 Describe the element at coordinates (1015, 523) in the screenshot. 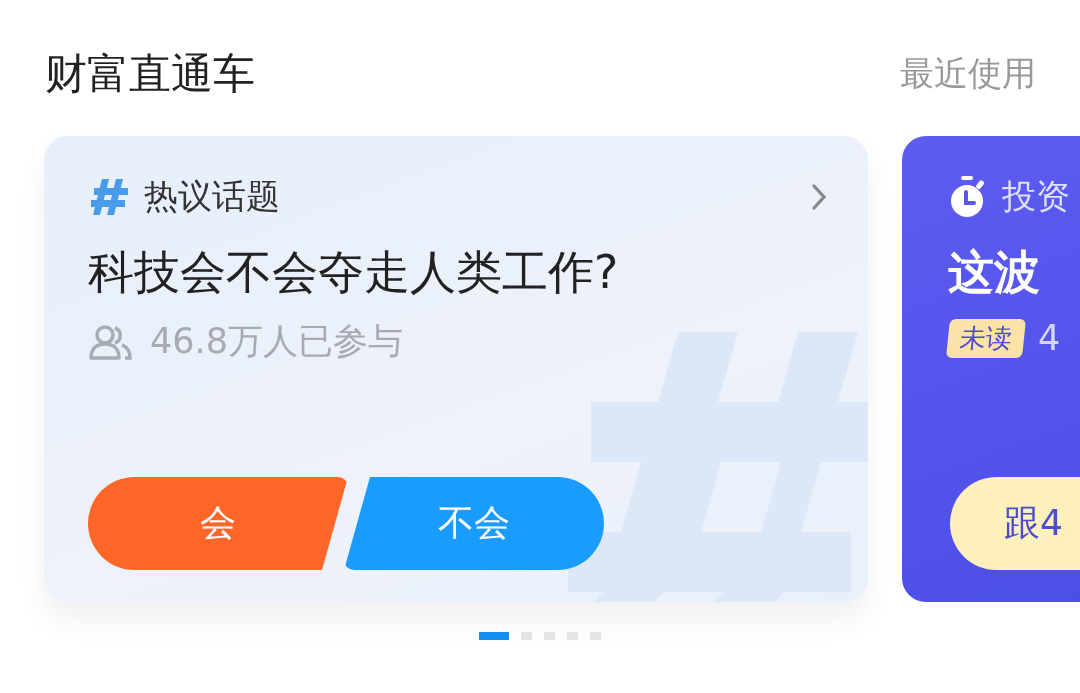

I see `follow-button: 跟4` at that location.